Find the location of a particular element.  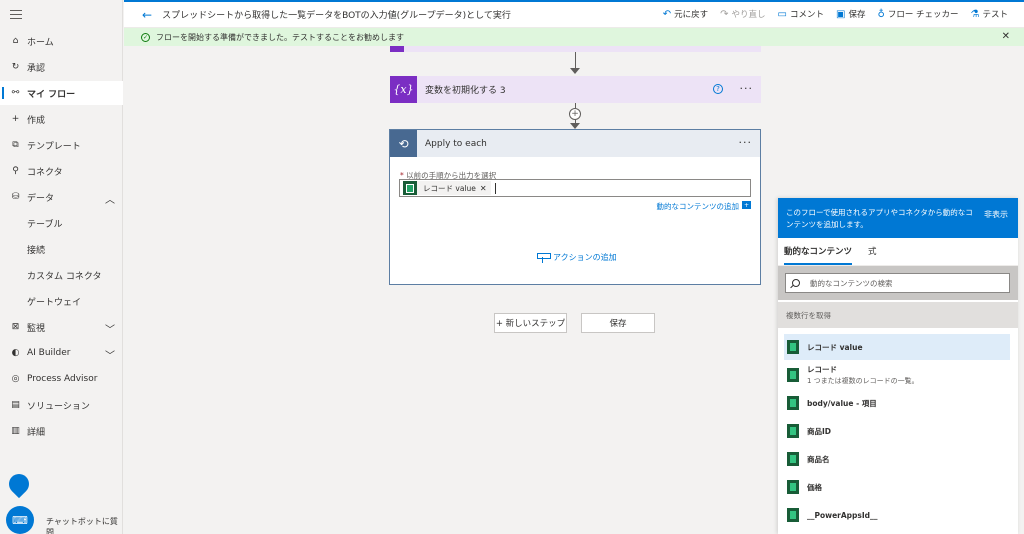

nav-item-gateways: ゲートウェイ is located at coordinates (61, 301).